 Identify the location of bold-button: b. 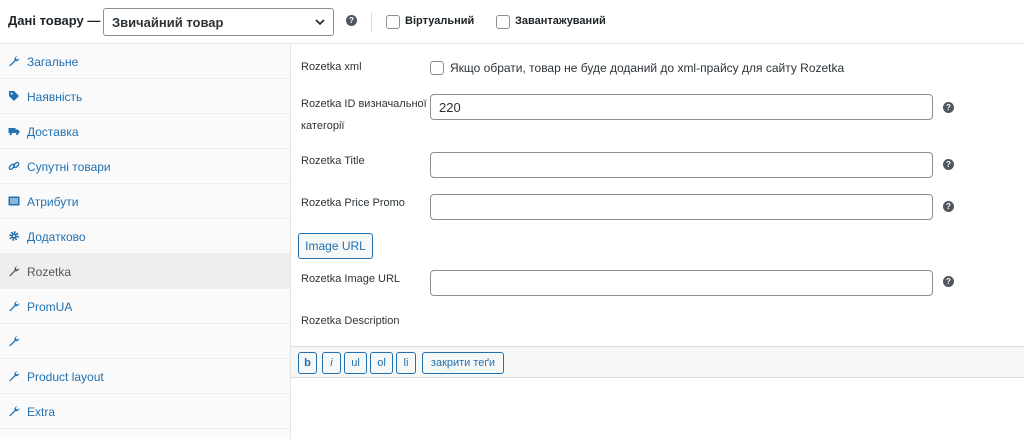
(307, 363).